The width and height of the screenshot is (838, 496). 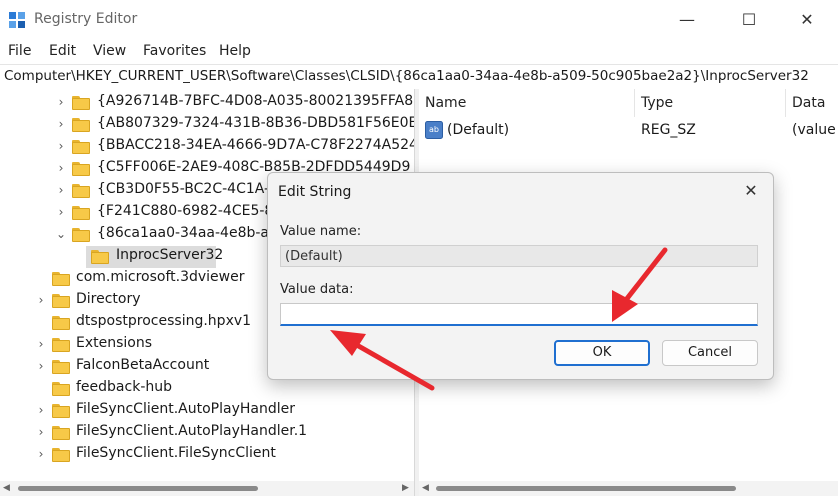 What do you see at coordinates (751, 191) in the screenshot?
I see `dialog-close-button: ✕` at bounding box center [751, 191].